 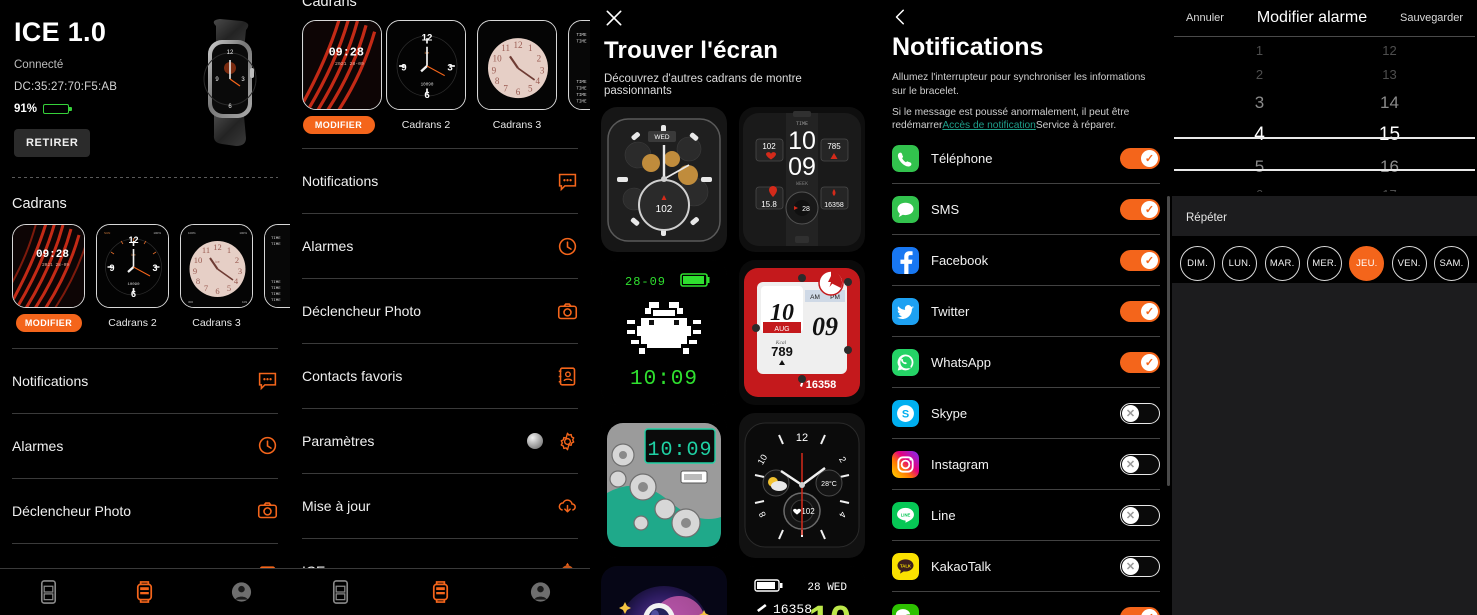 I want to click on notification-row-kakaotalk: TALK KakaoTalk ✕, so click(x=1026, y=566).